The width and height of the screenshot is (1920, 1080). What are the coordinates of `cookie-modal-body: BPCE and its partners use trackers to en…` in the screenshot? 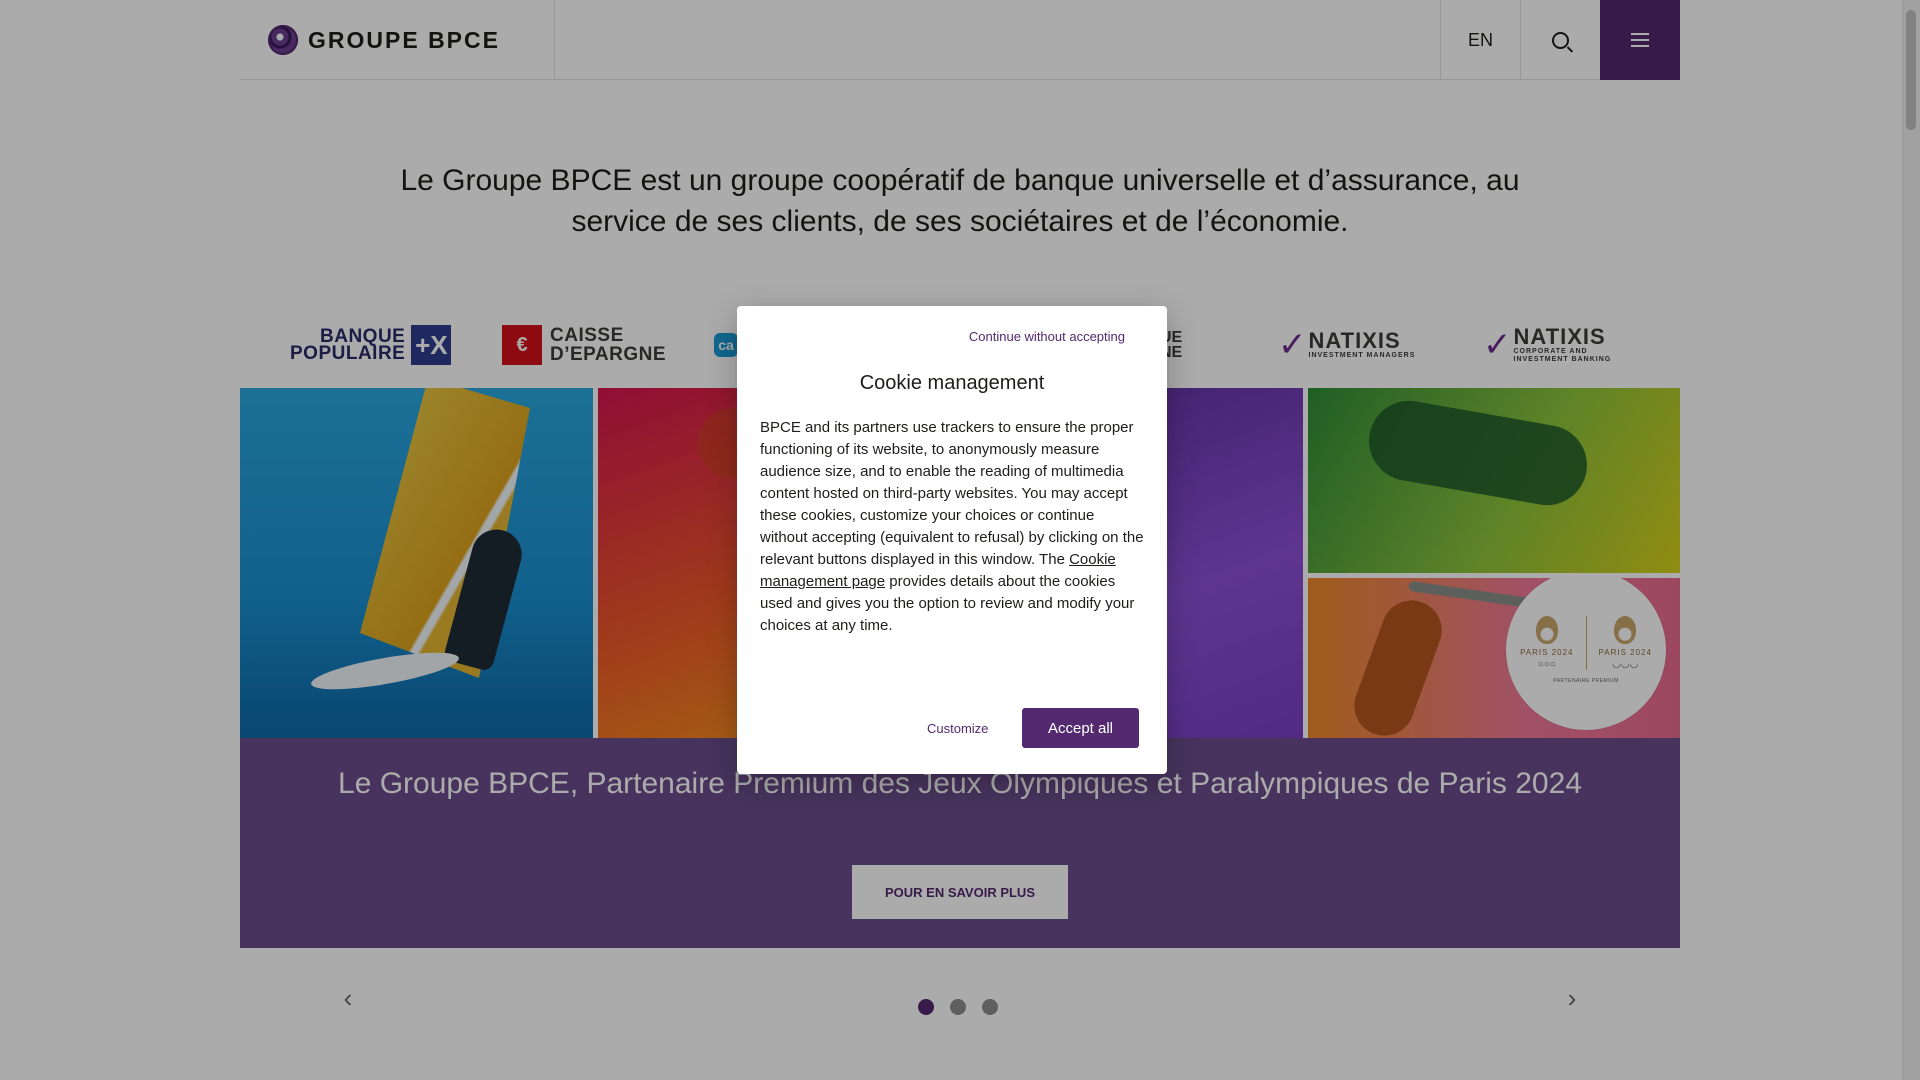 It's located at (952, 527).